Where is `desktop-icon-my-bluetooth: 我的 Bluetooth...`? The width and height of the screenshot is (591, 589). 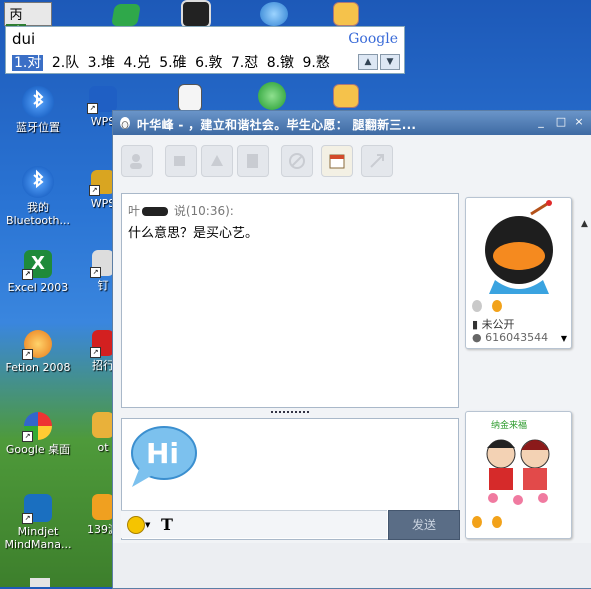
desktop-icon-my-bluetooth: 我的 Bluetooth... is located at coordinates (38, 196).